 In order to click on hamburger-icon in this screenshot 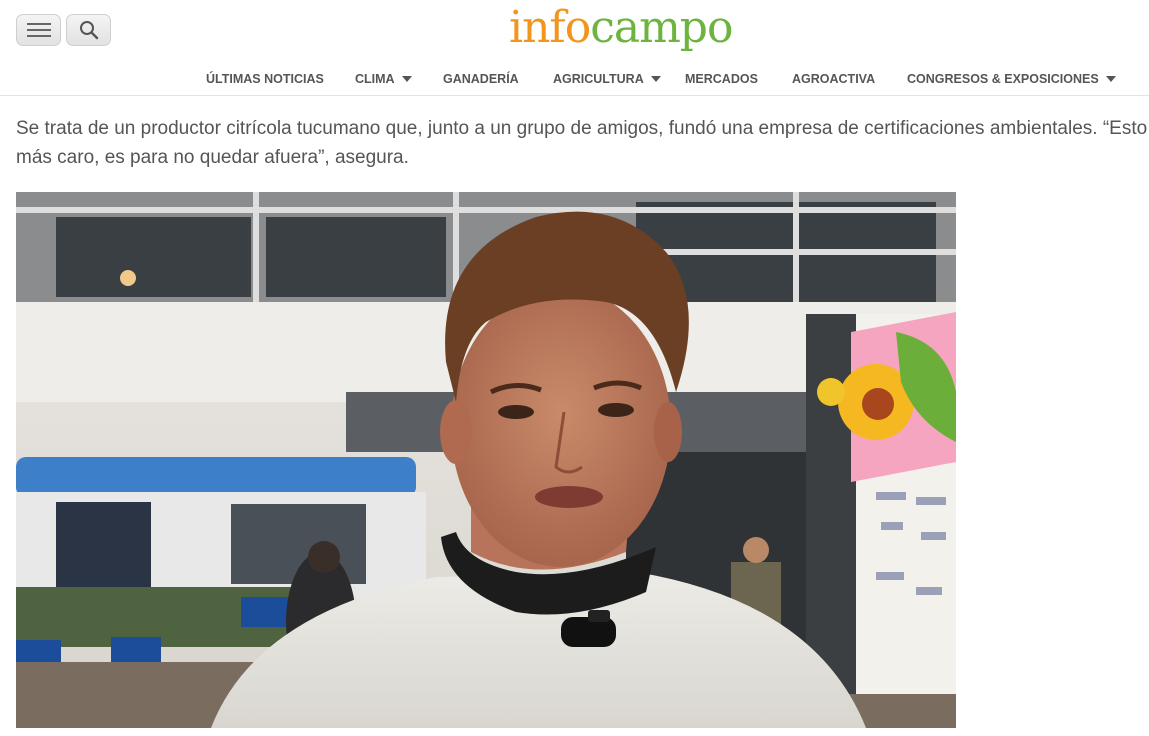, I will do `click(38, 30)`.